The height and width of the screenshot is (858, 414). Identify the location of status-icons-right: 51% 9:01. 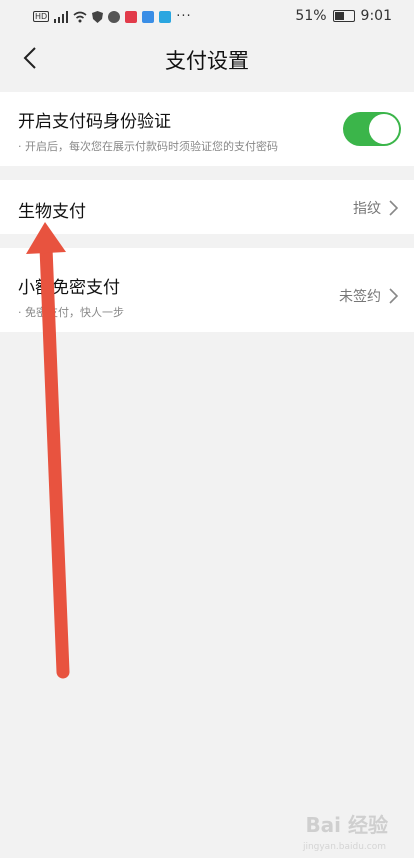
(343, 16).